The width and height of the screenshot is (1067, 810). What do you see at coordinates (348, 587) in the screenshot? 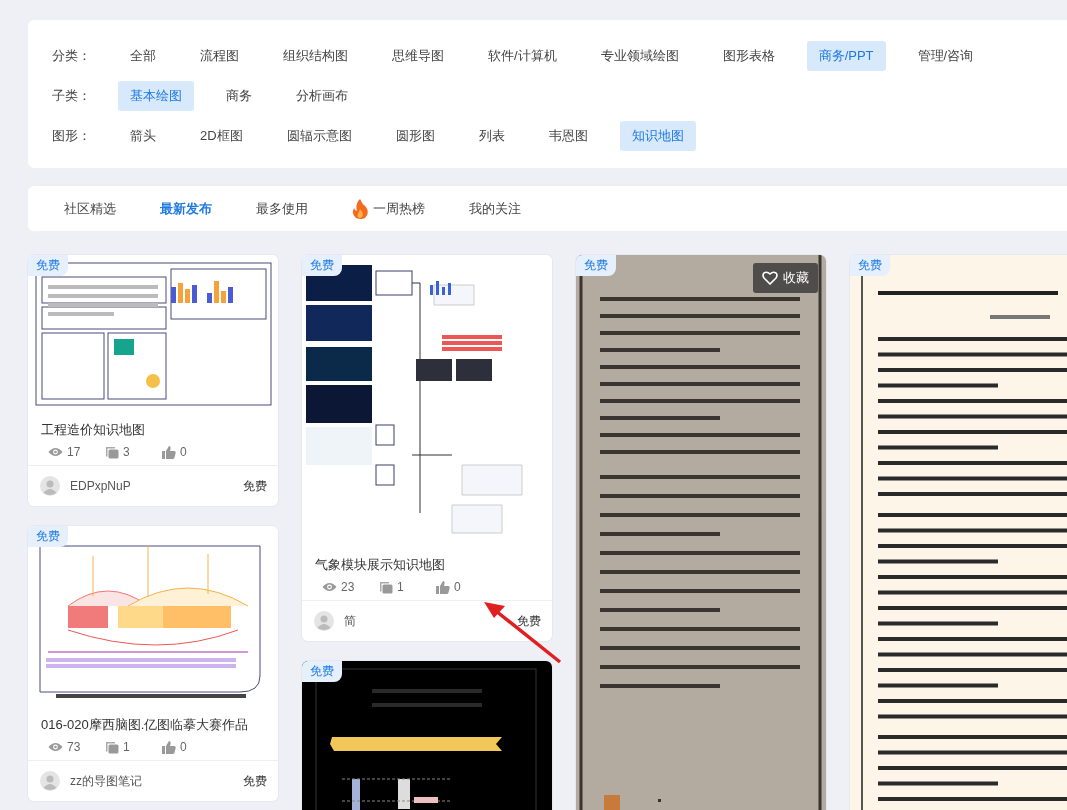
I see `stat-count: 23` at bounding box center [348, 587].